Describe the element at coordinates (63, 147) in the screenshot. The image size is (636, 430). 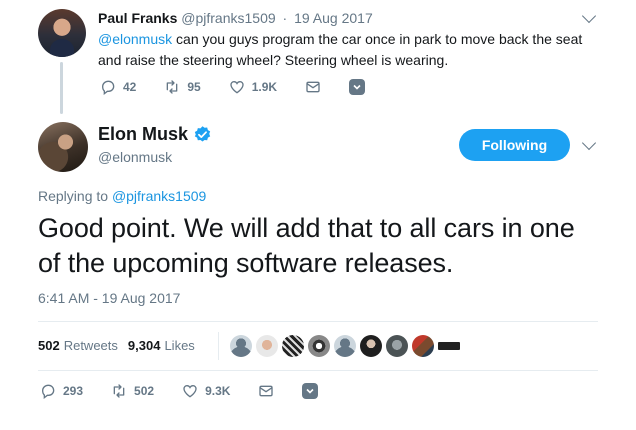
I see `avatar-elon-musk` at that location.